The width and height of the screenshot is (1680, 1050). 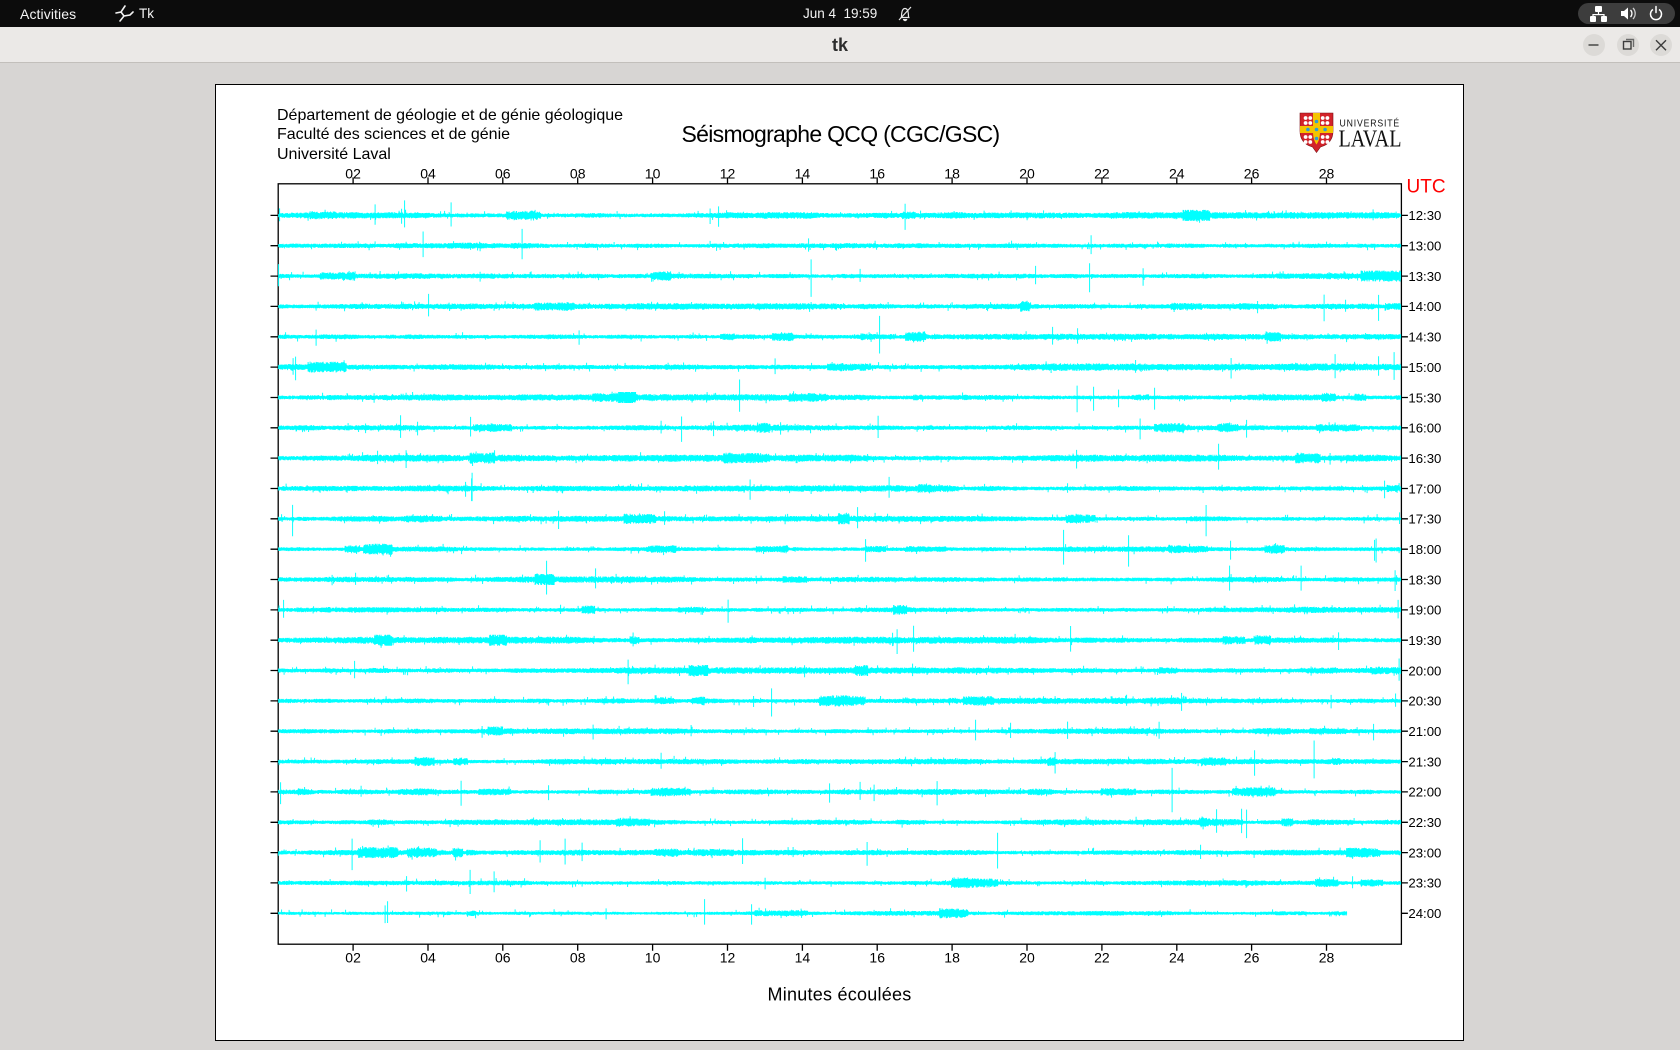 What do you see at coordinates (1424, 610) in the screenshot?
I see `svg-text: 19:00` at bounding box center [1424, 610].